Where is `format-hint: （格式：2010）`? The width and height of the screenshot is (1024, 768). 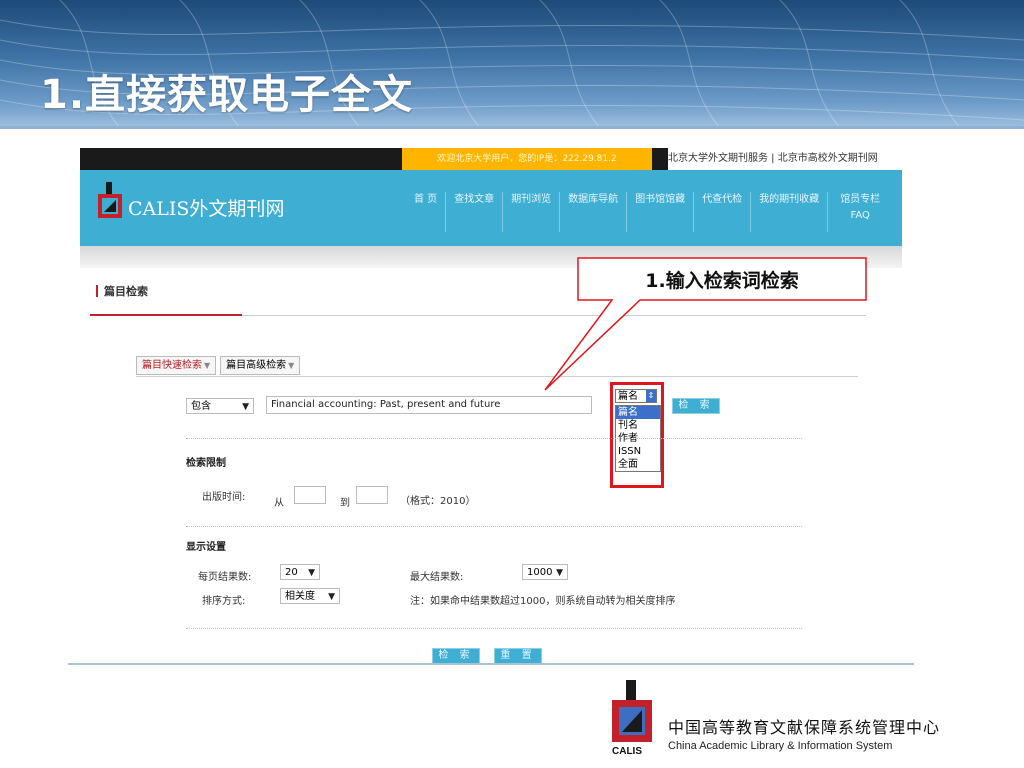
format-hint: （格式：2010） is located at coordinates (438, 501).